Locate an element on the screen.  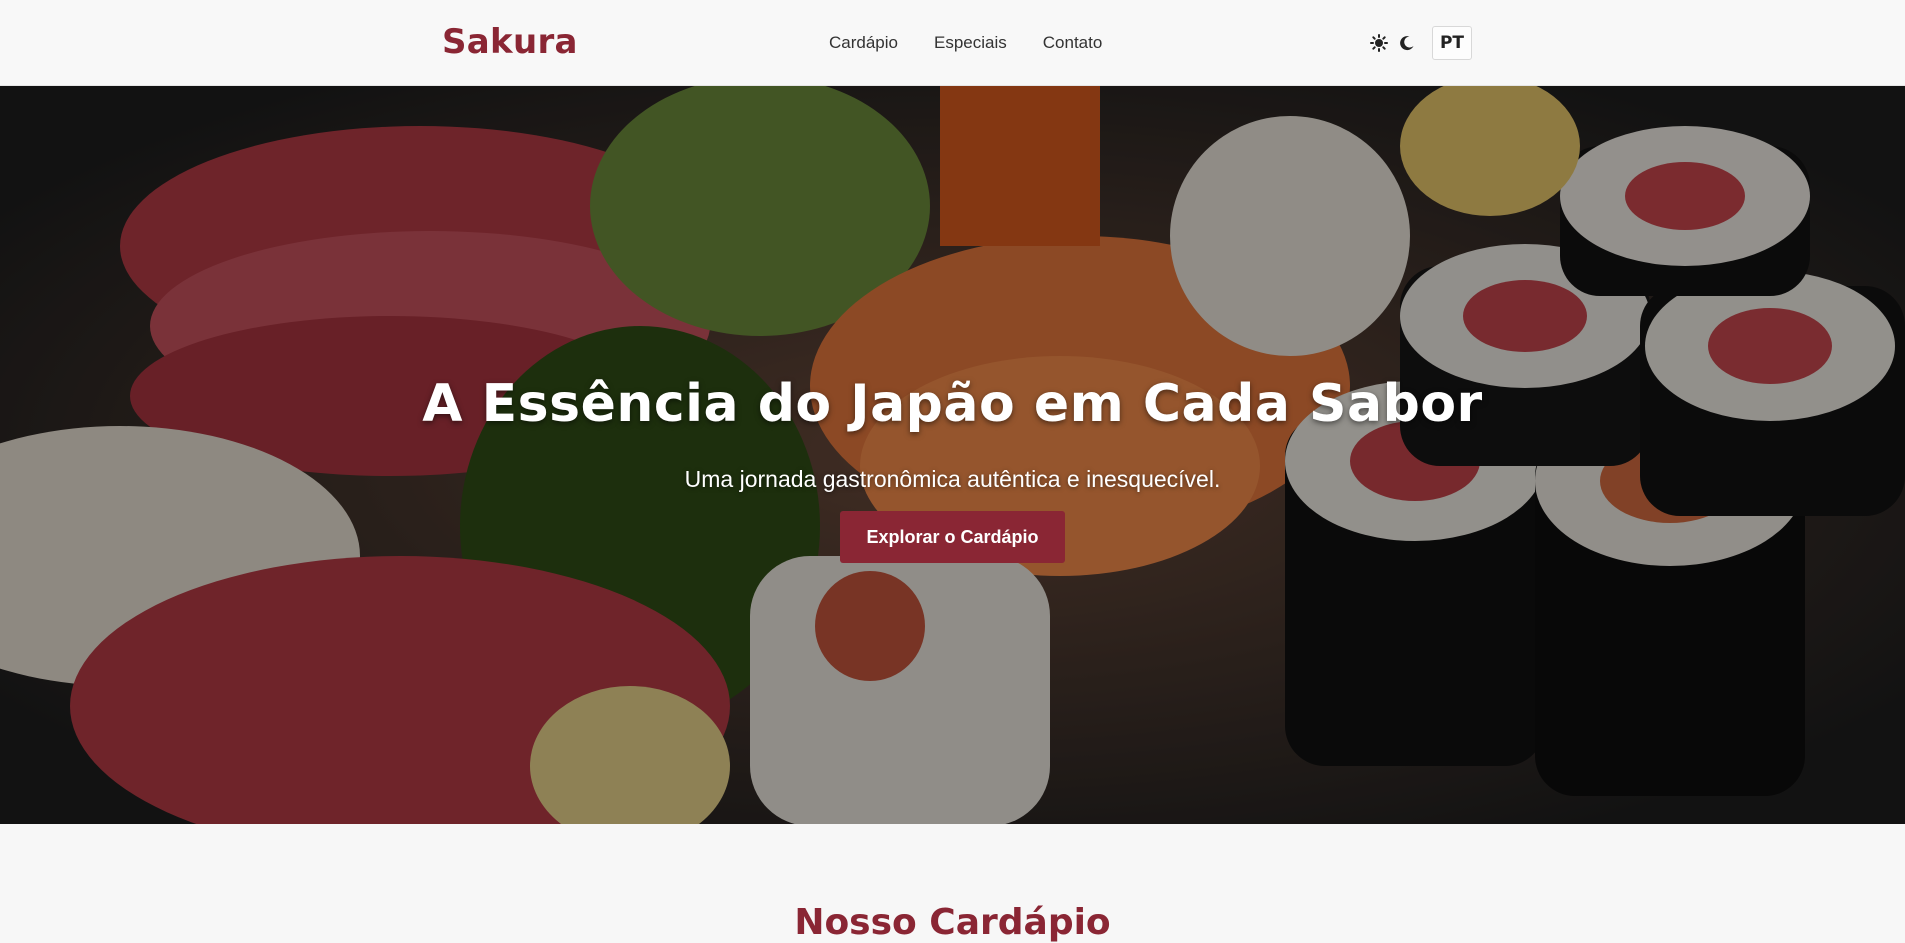
moon-icon is located at coordinates (1407, 43).